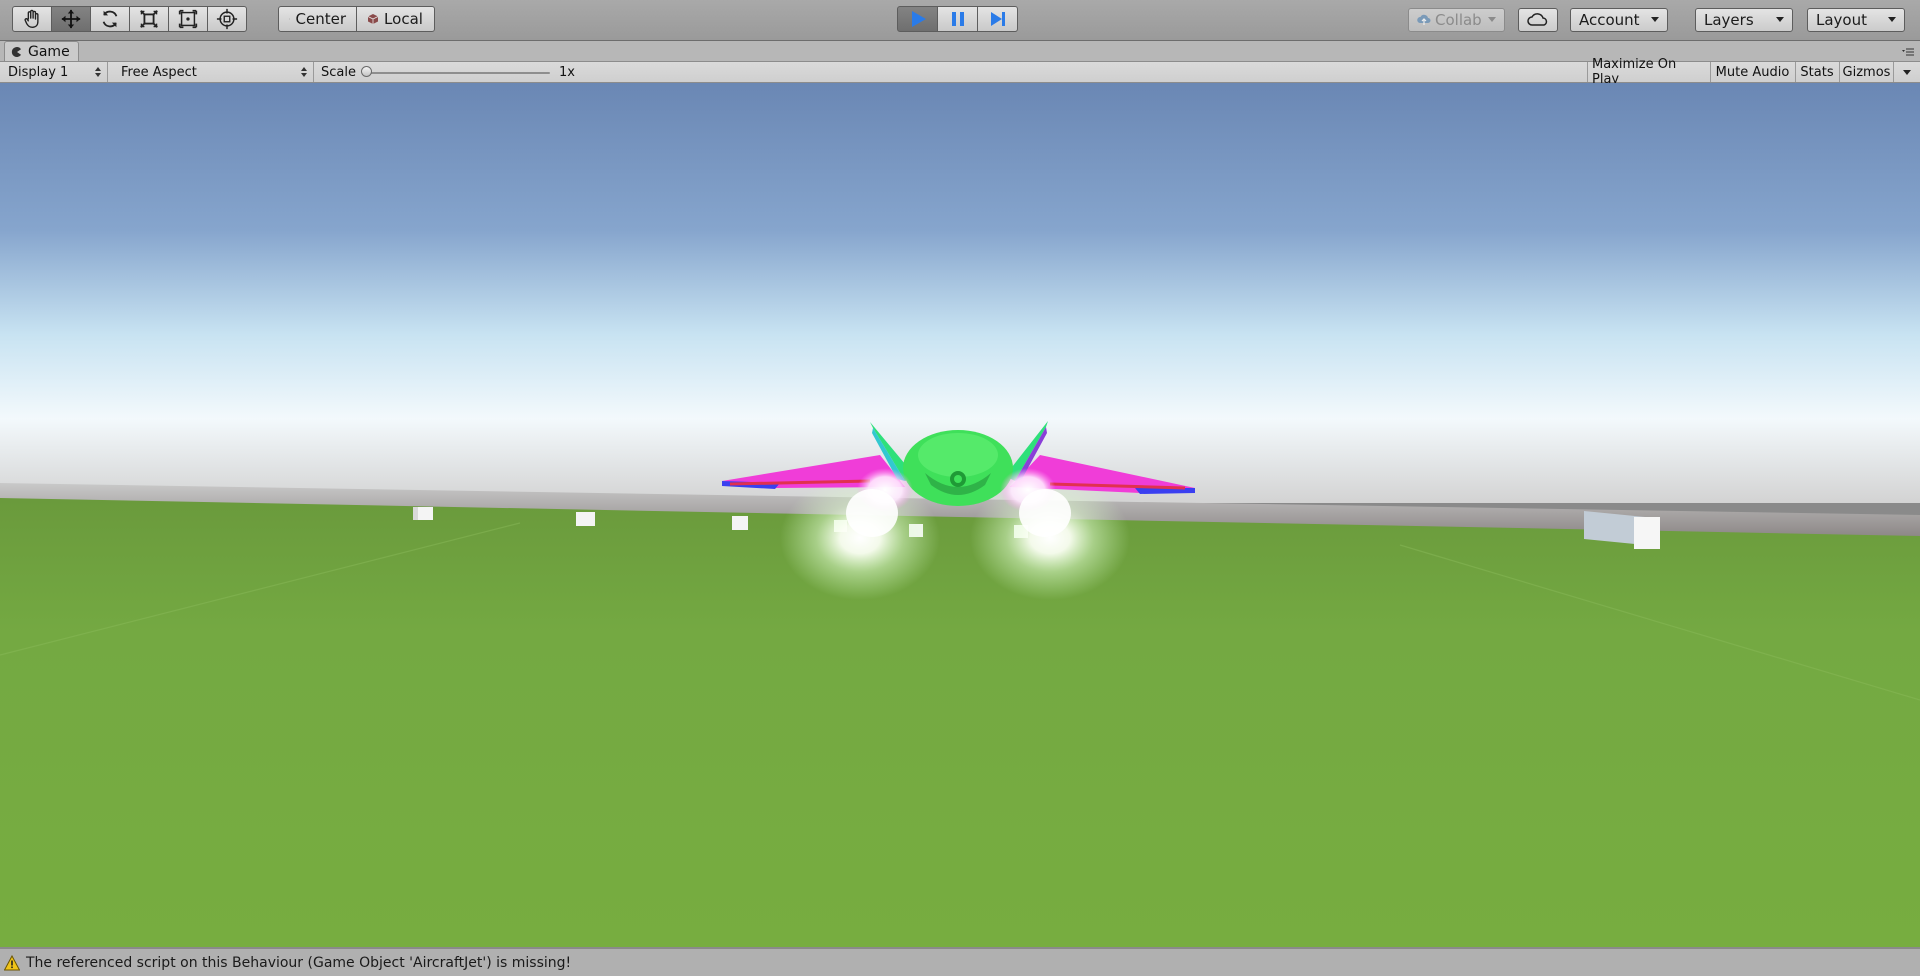 The height and width of the screenshot is (976, 1920). I want to click on cloud-icon, so click(1537, 19).